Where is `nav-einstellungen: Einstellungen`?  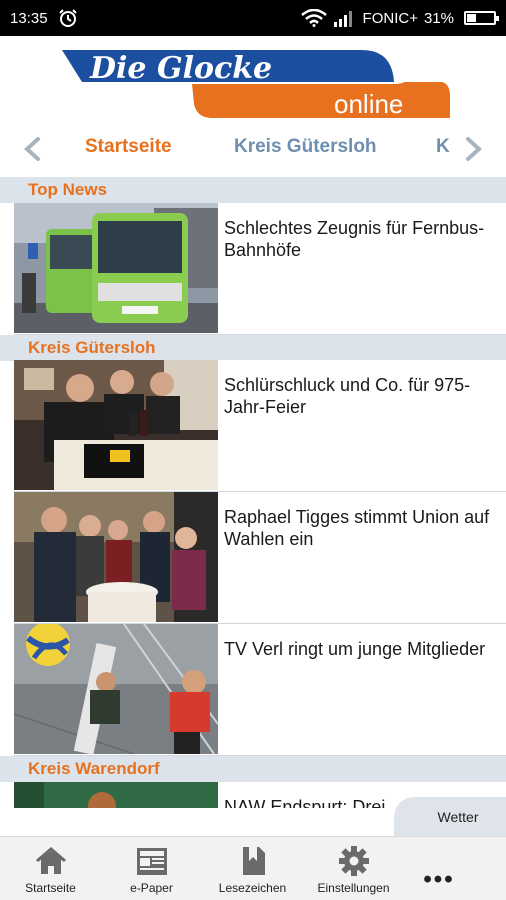 nav-einstellungen: Einstellungen is located at coordinates (353, 868).